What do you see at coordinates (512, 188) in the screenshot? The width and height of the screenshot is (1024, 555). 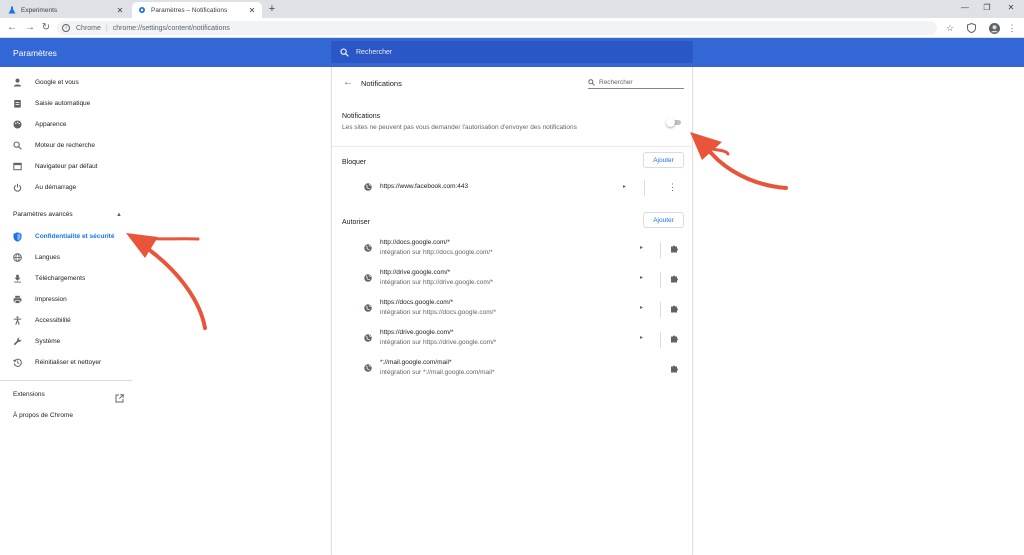 I see `blocked-site-row: https://www.facebook.com:443 ▸ ⋮` at bounding box center [512, 188].